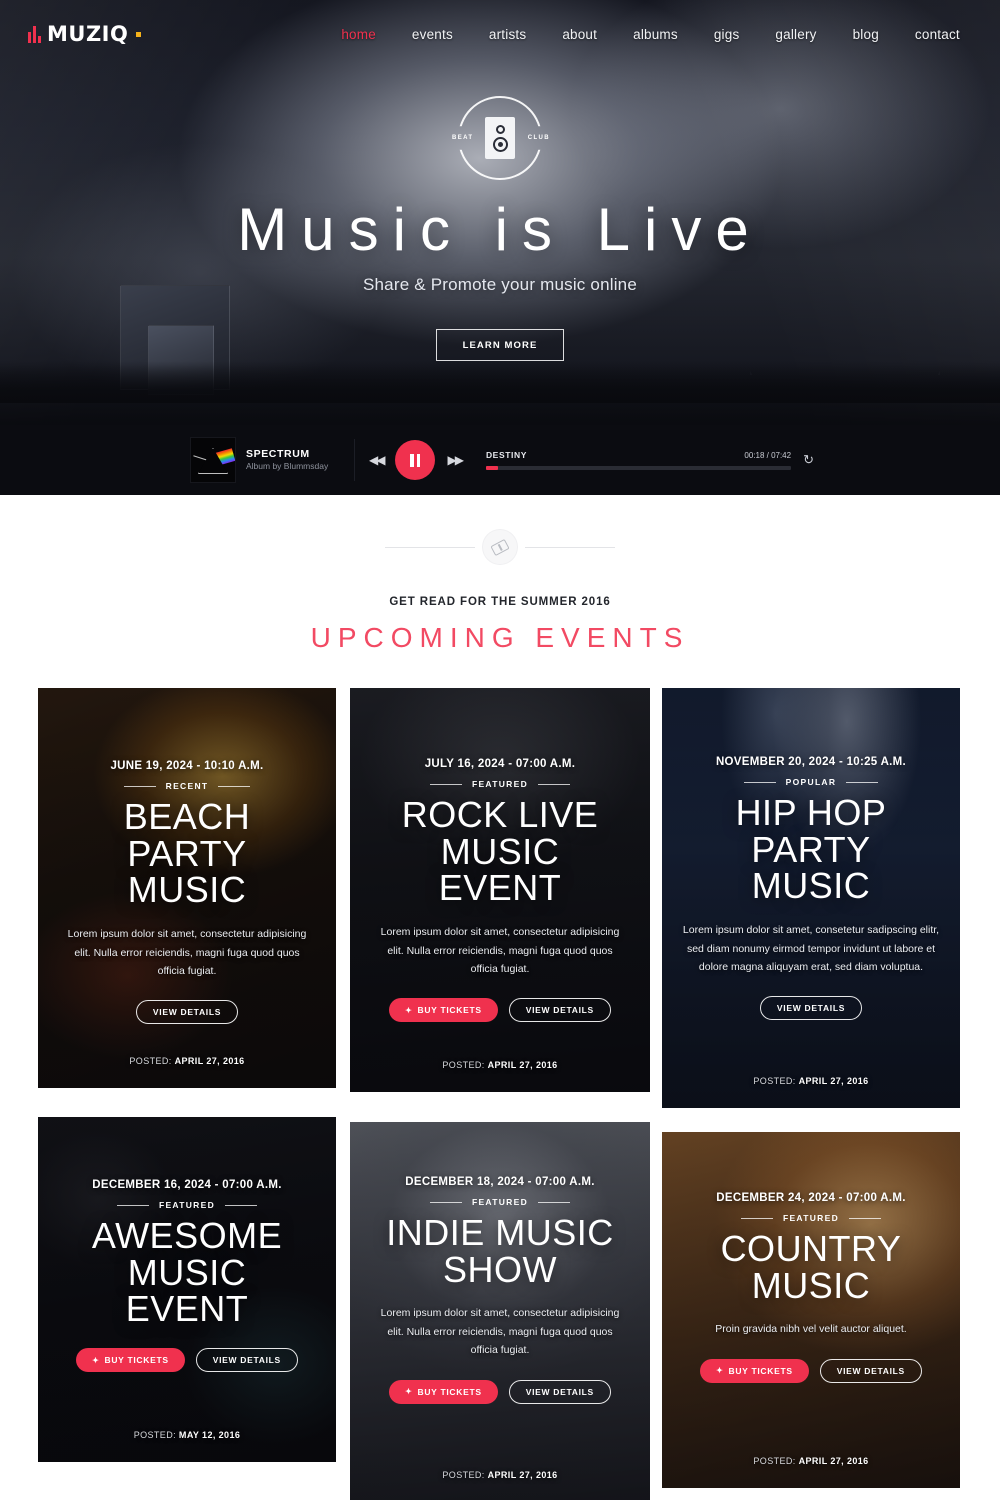  Describe the element at coordinates (187, 1272) in the screenshot. I see `event-title: AWESOME MUSIC EVENT` at that location.